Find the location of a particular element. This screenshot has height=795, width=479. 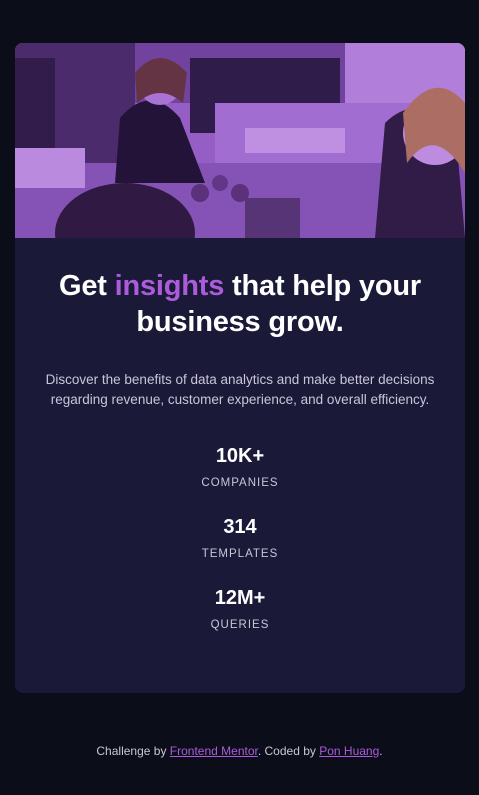

stat-companies: 10K+ COMPANIES is located at coordinates (240, 466).